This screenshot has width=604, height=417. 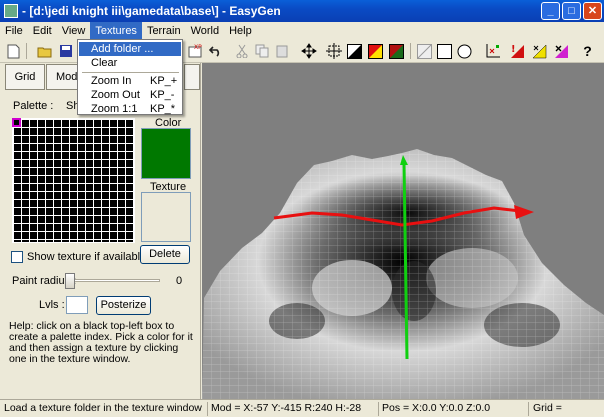 What do you see at coordinates (547, 408) in the screenshot?
I see `status-grid: Grid =` at bounding box center [547, 408].